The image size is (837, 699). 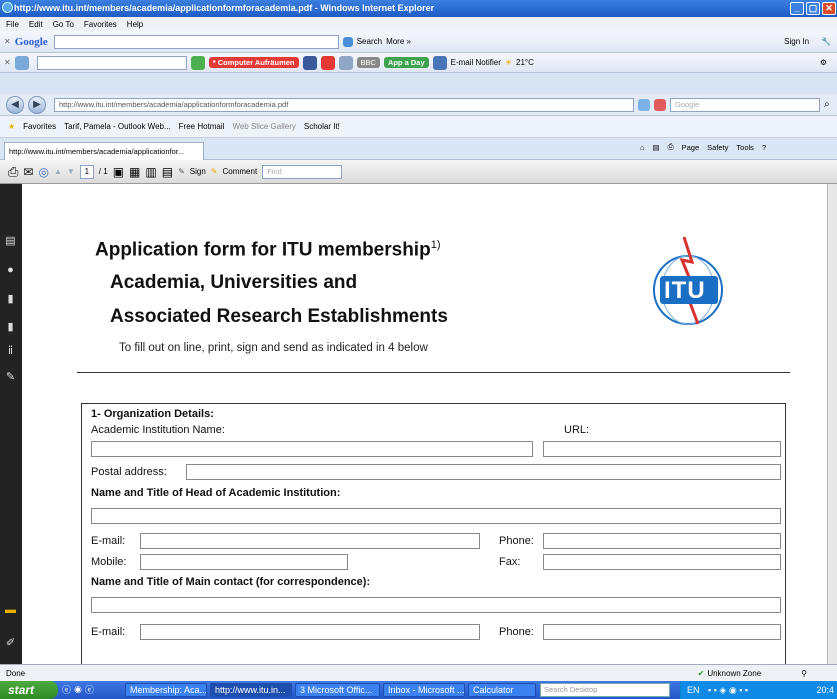 What do you see at coordinates (10, 241) in the screenshot?
I see `pages-icon: ▤` at bounding box center [10, 241].